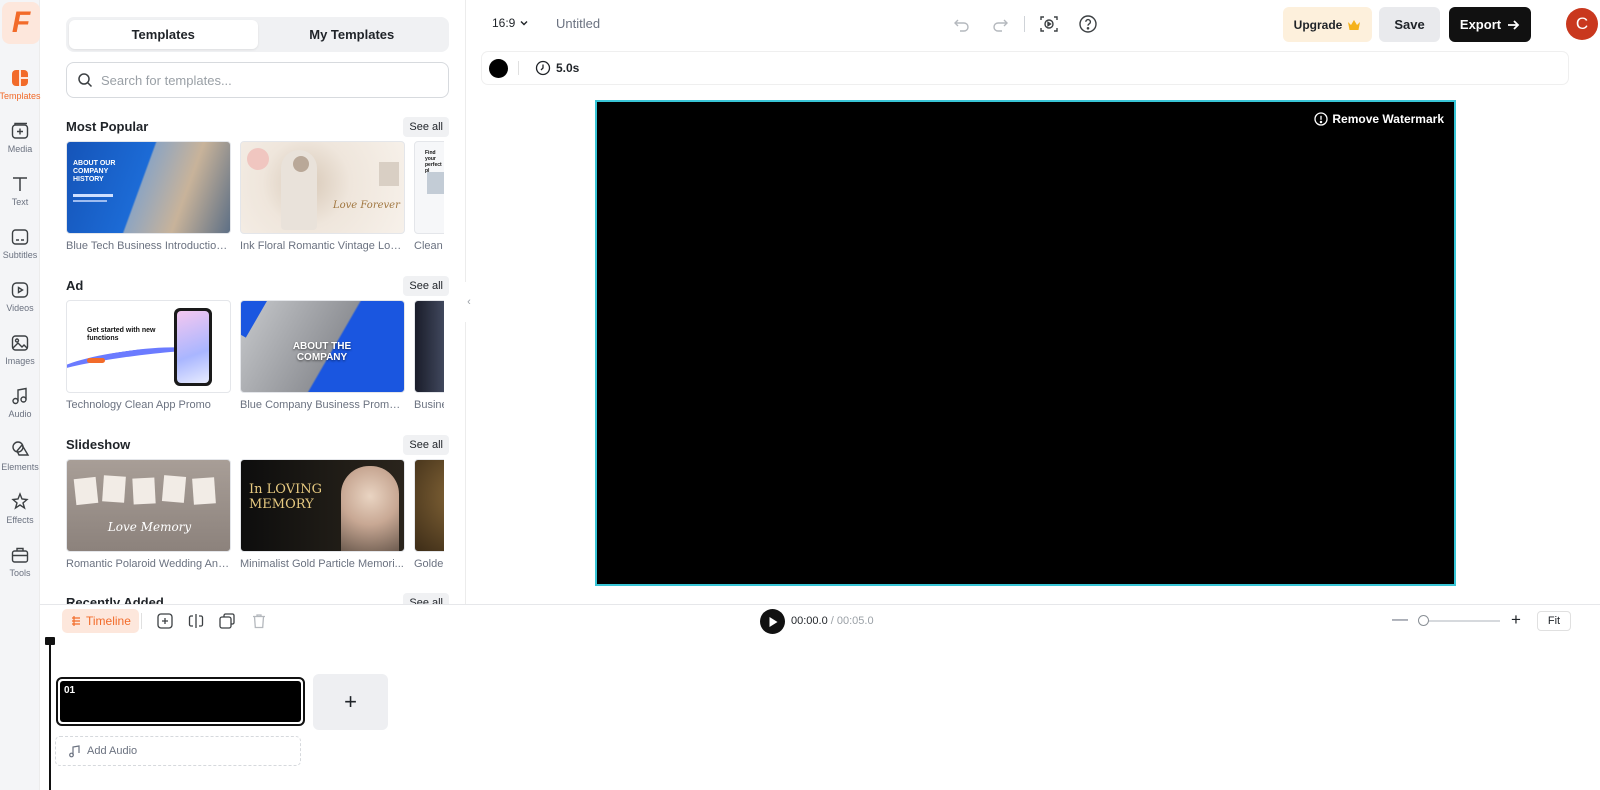 The image size is (1600, 790). I want to click on info-icon, so click(1321, 119).